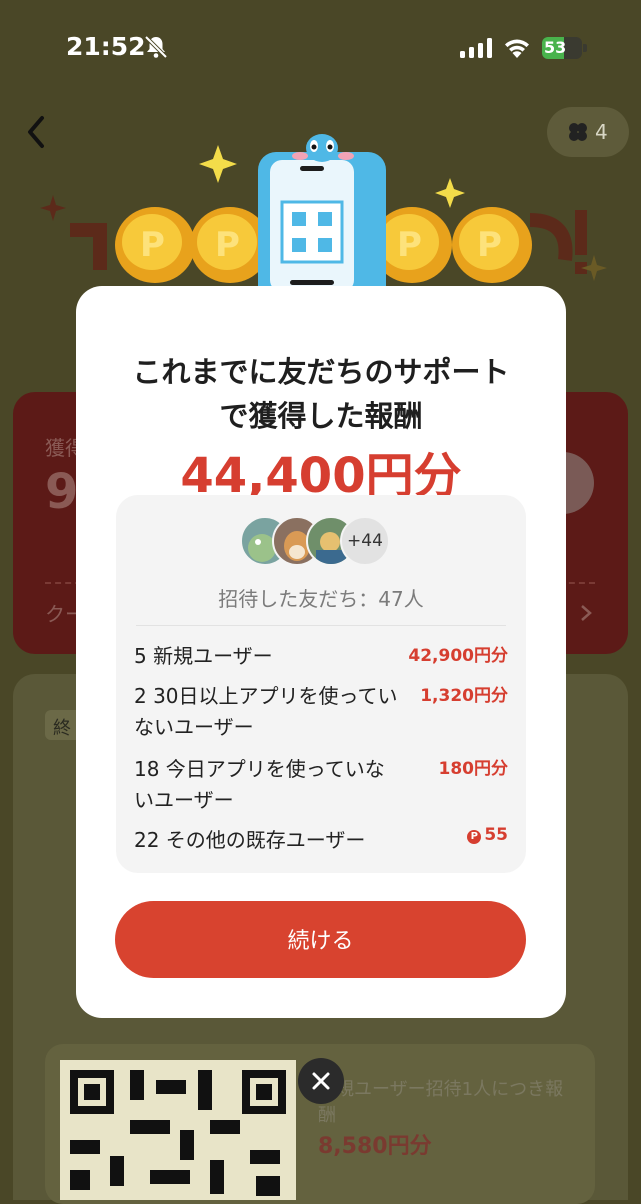  Describe the element at coordinates (517, 48) in the screenshot. I see `wifi-icon` at that location.